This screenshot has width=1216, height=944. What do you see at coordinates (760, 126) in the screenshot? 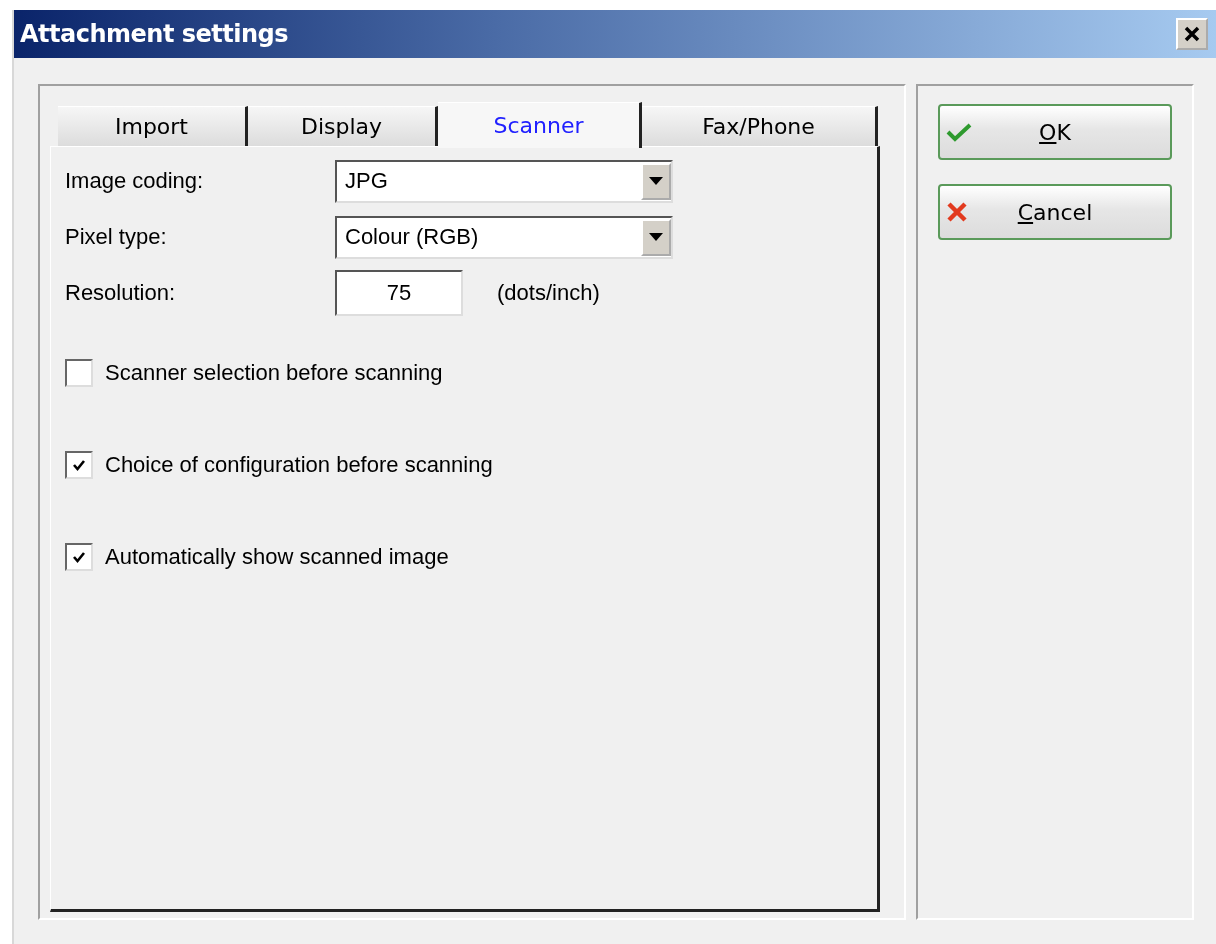
I see `tab: Fax/Phone` at bounding box center [760, 126].